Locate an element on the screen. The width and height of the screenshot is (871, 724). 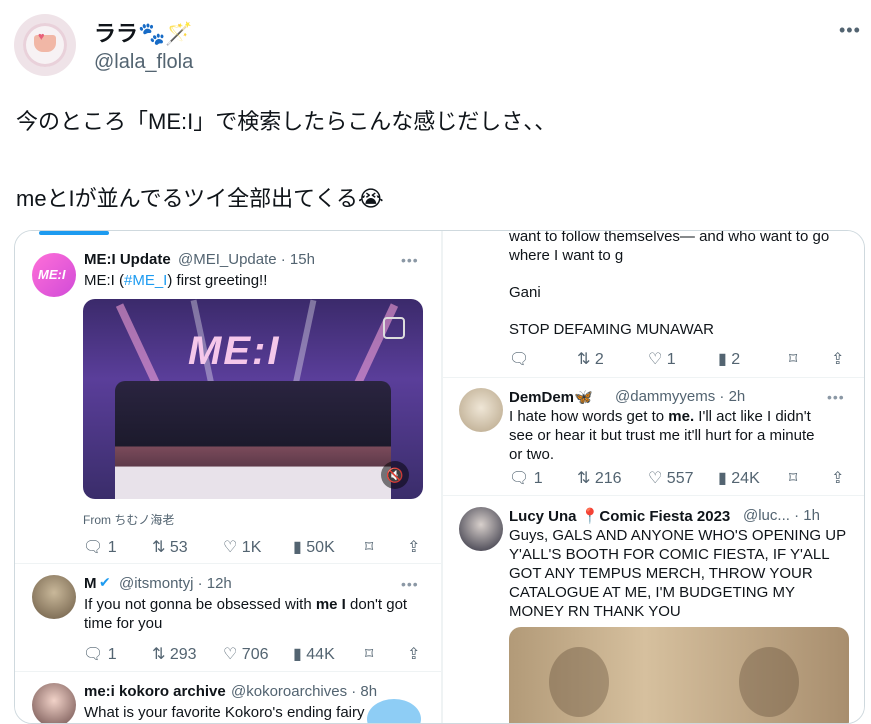
author-display-name: ララ🐾🪄 is located at coordinates (143, 32).